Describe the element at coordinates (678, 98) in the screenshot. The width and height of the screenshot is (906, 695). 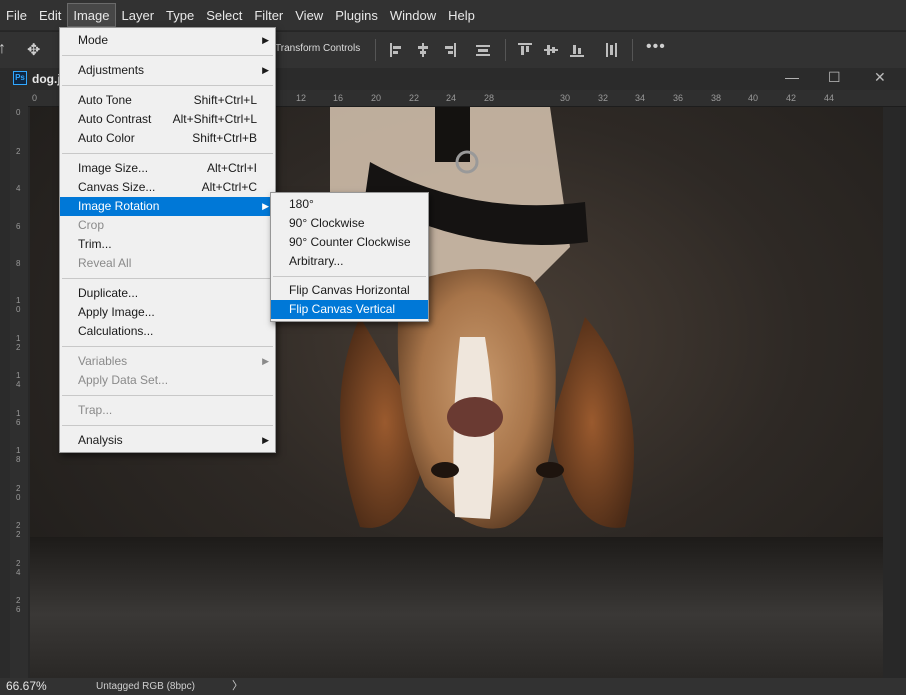
I see `ruler-tick: 36` at that location.